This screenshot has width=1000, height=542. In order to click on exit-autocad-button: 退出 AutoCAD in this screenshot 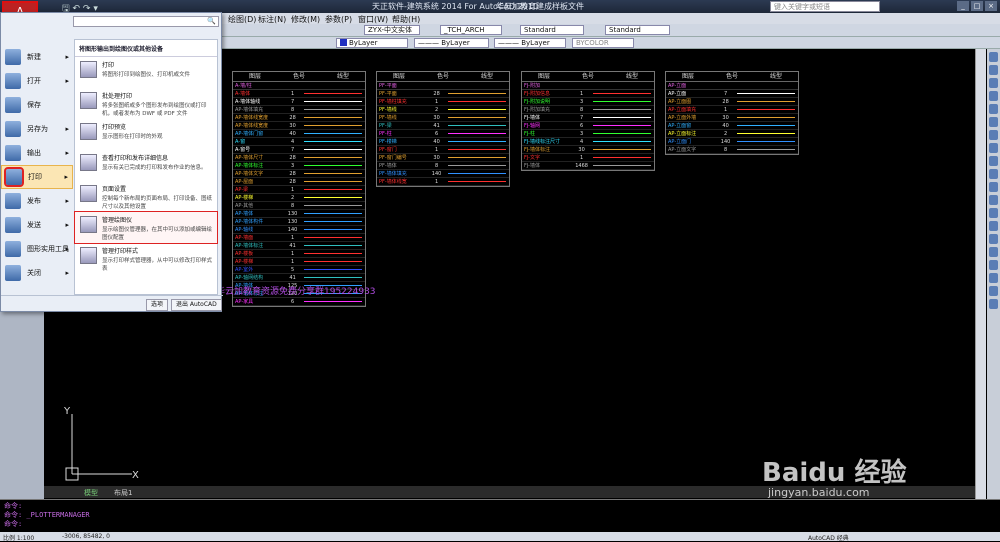, I will do `click(196, 305)`.